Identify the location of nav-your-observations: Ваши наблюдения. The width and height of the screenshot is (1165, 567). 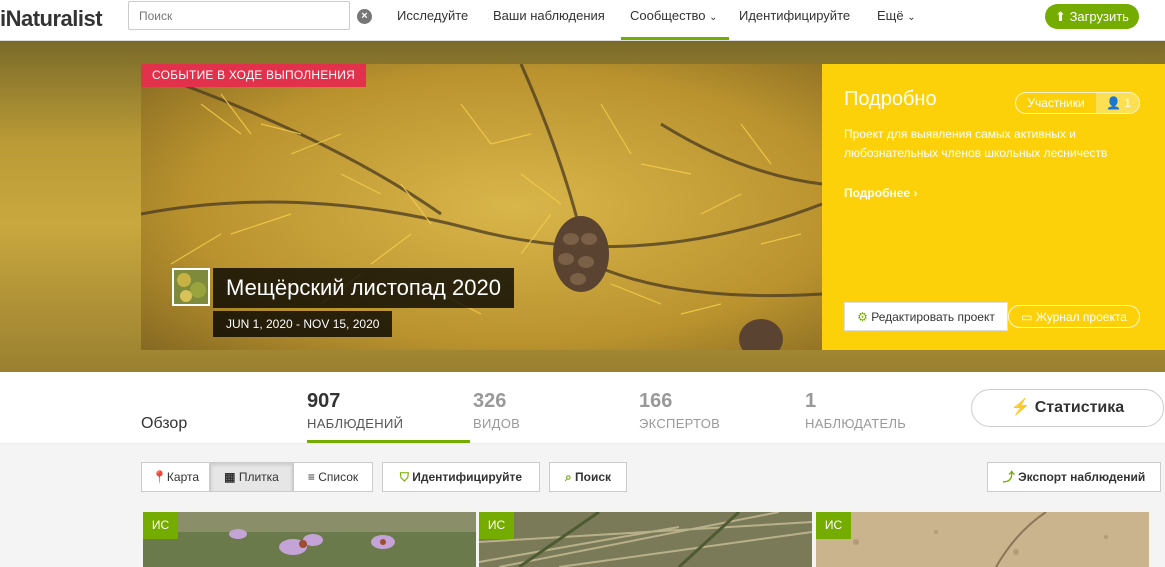
(549, 15).